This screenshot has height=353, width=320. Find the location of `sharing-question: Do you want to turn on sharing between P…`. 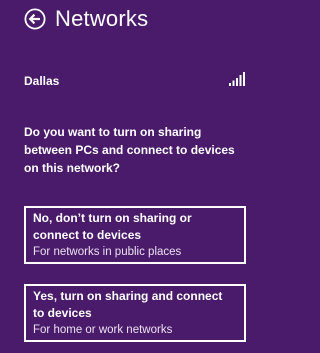

sharing-question: Do you want to turn on sharing between P… is located at coordinates (129, 150).